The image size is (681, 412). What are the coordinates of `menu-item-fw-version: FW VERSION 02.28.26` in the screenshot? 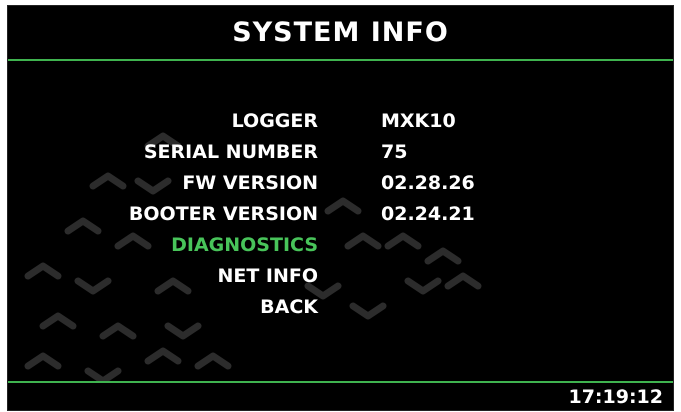 It's located at (340, 183).